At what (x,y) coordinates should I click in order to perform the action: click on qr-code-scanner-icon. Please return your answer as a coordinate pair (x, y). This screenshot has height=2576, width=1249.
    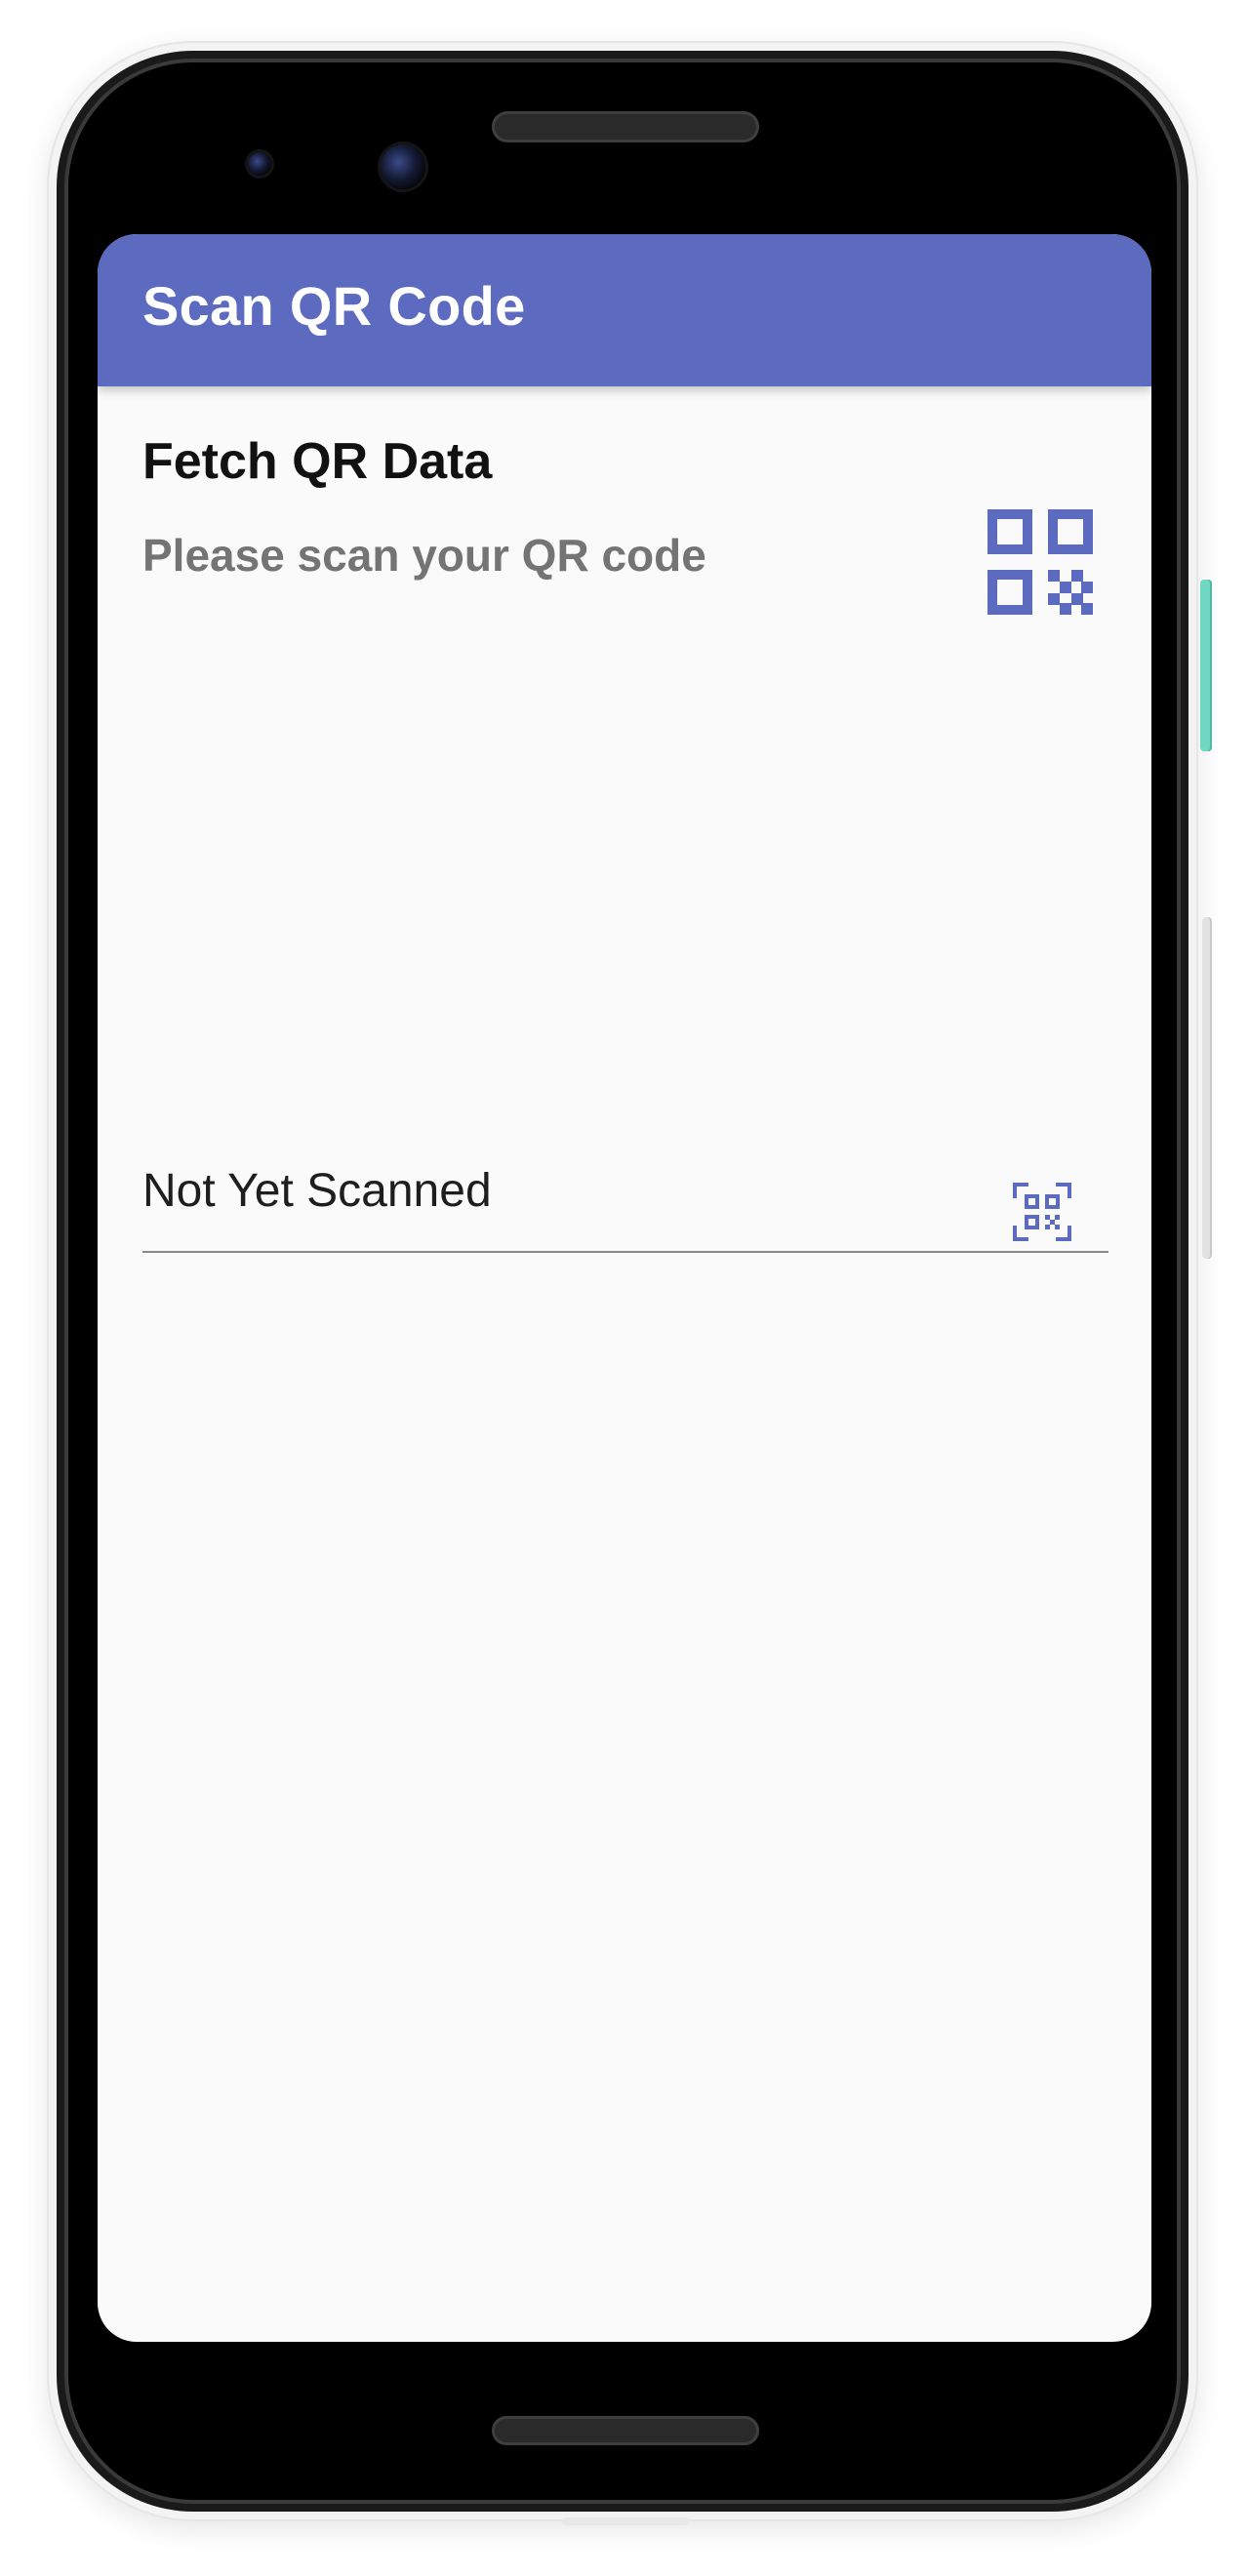
    Looking at the image, I should click on (1042, 1212).